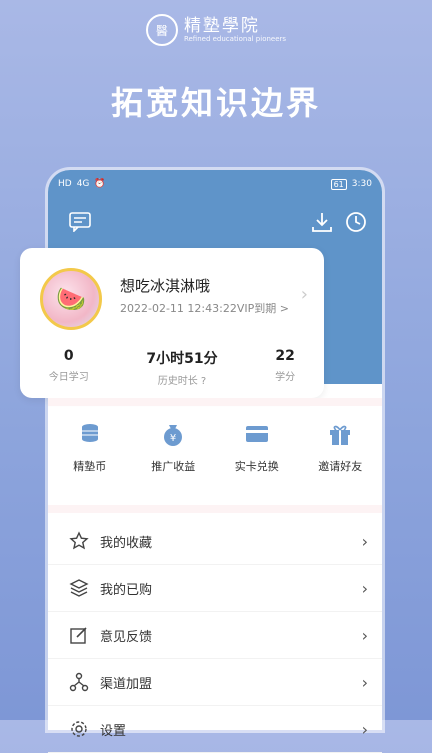 Image resolution: width=432 pixels, height=753 pixels. What do you see at coordinates (285, 356) in the screenshot?
I see `stat-value: 22` at bounding box center [285, 356].